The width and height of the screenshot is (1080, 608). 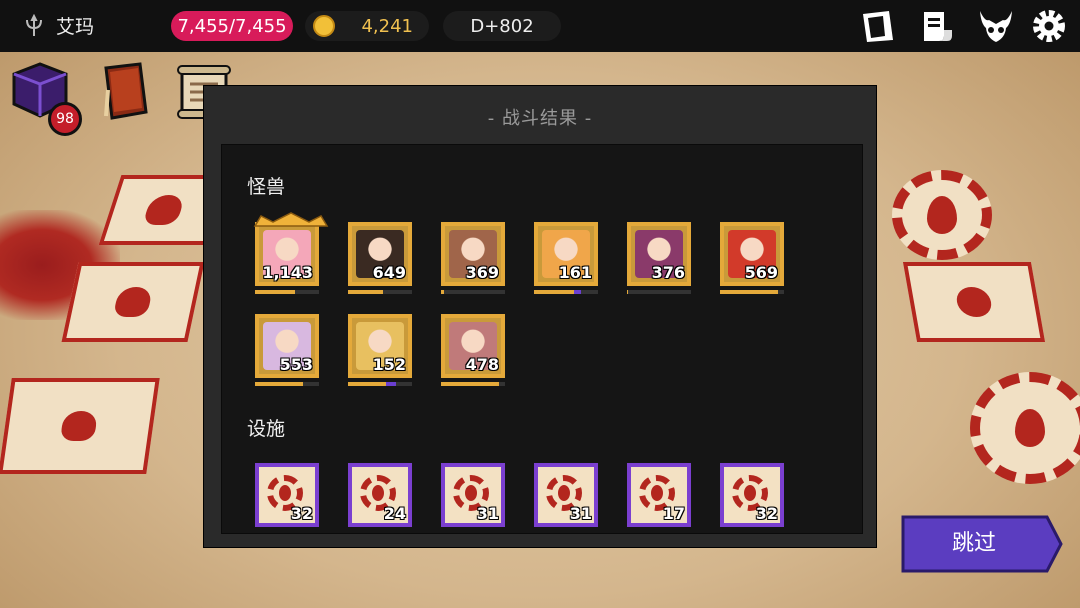 What do you see at coordinates (752, 254) in the screenshot?
I see `monster-card: 569` at bounding box center [752, 254].